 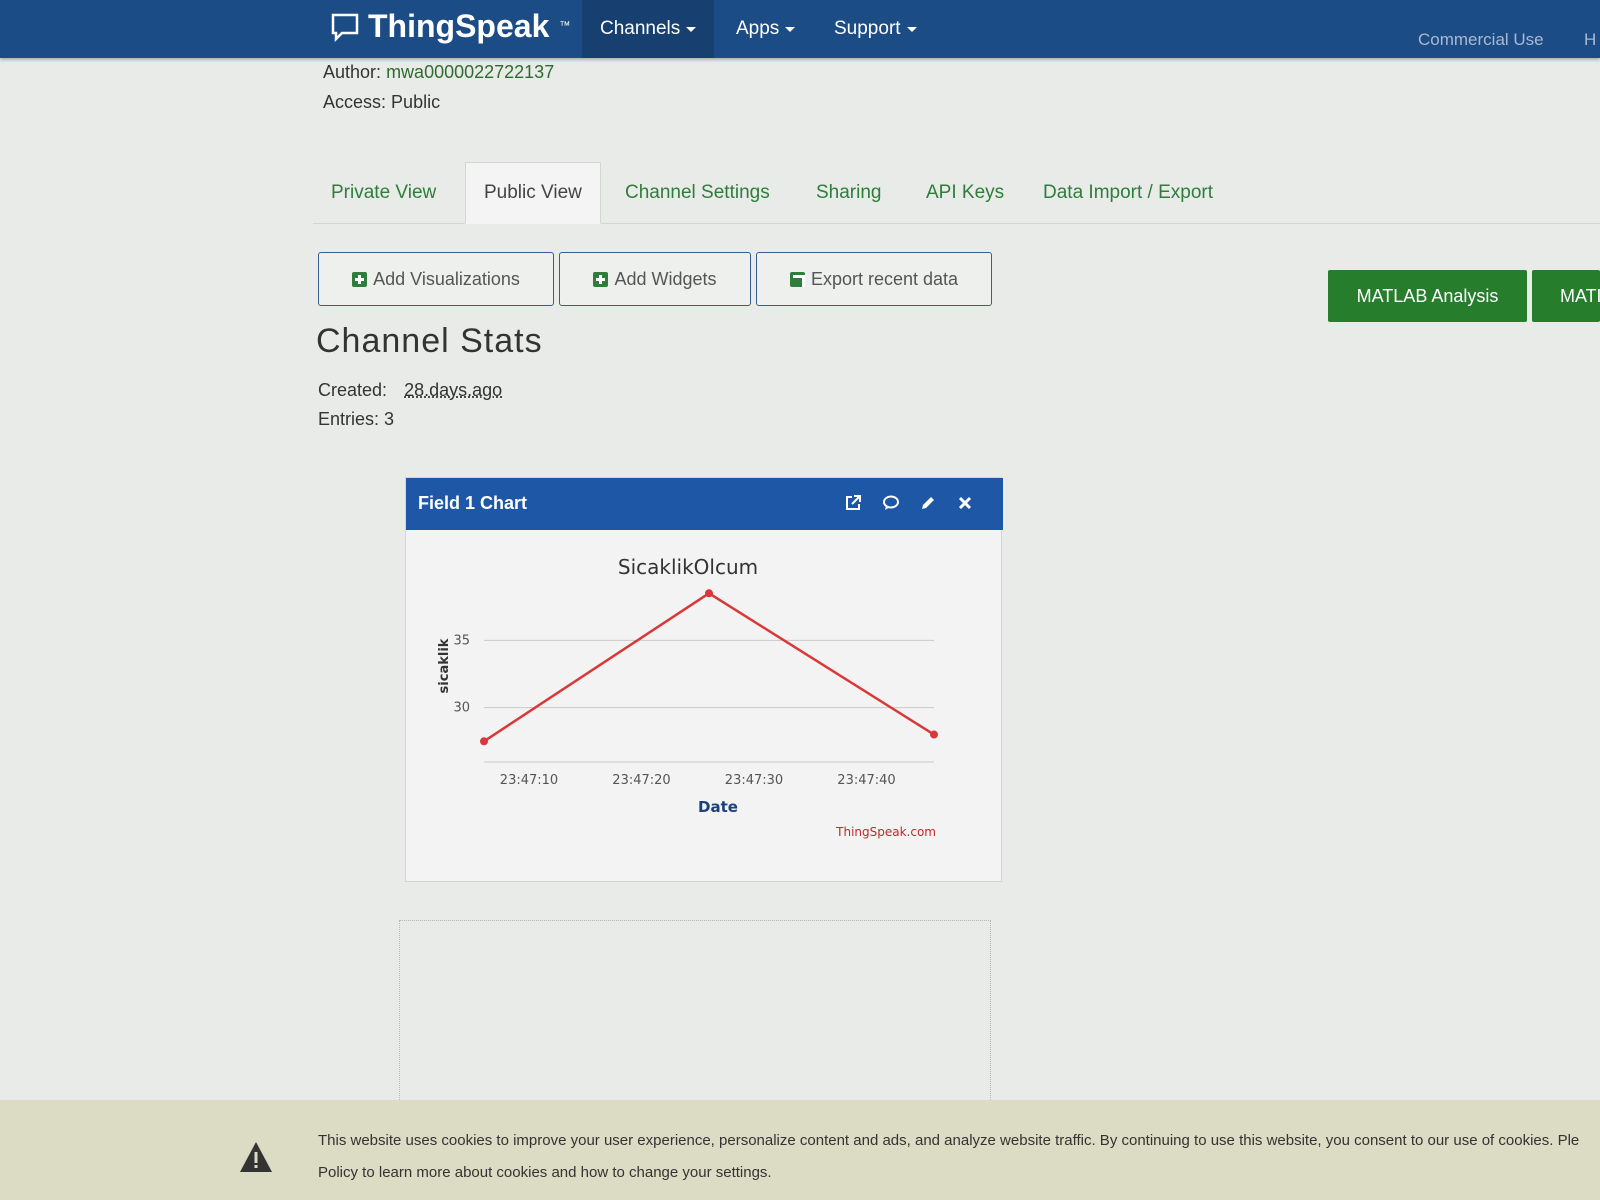 I want to click on nav-apps: Apps, so click(x=765, y=29).